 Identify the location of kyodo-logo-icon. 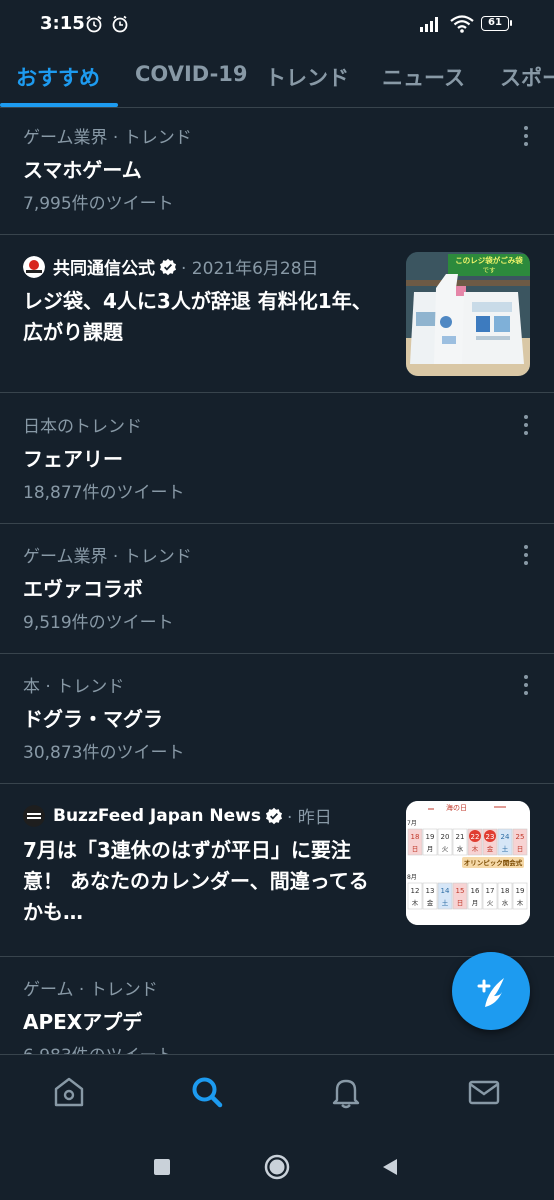
(34, 266).